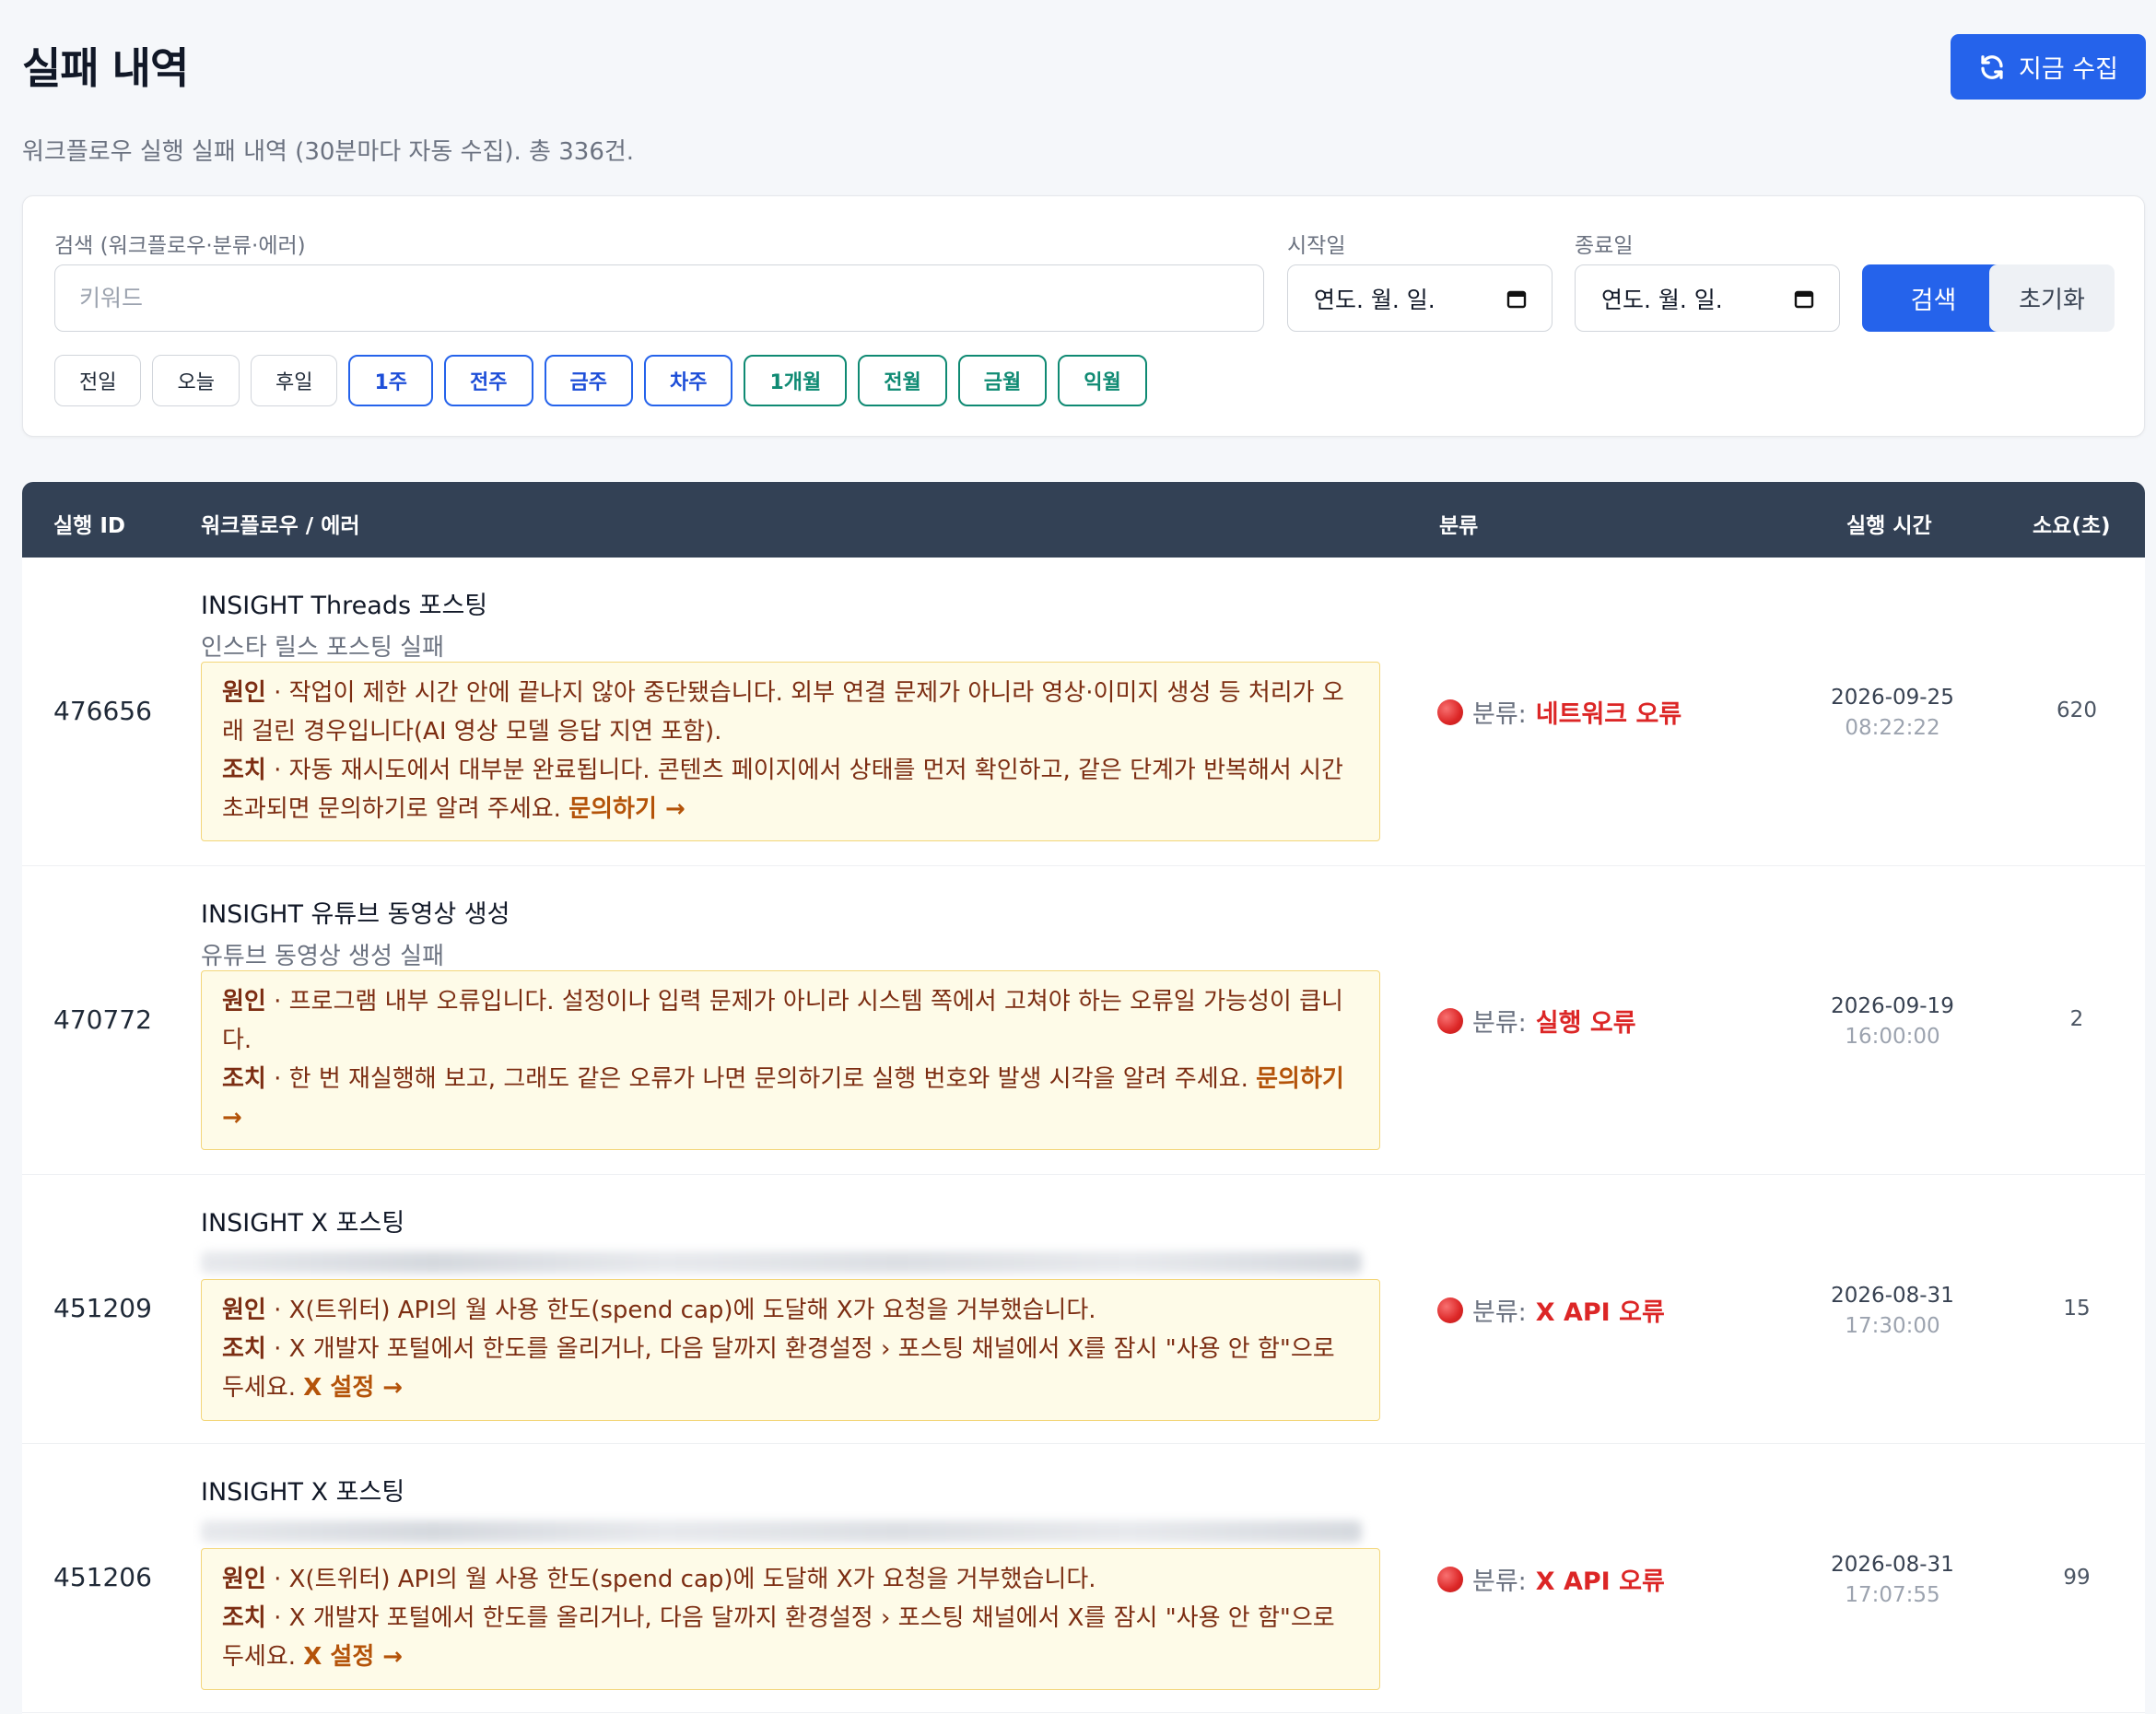  I want to click on header-run-id: 실행 ID, so click(89, 526).